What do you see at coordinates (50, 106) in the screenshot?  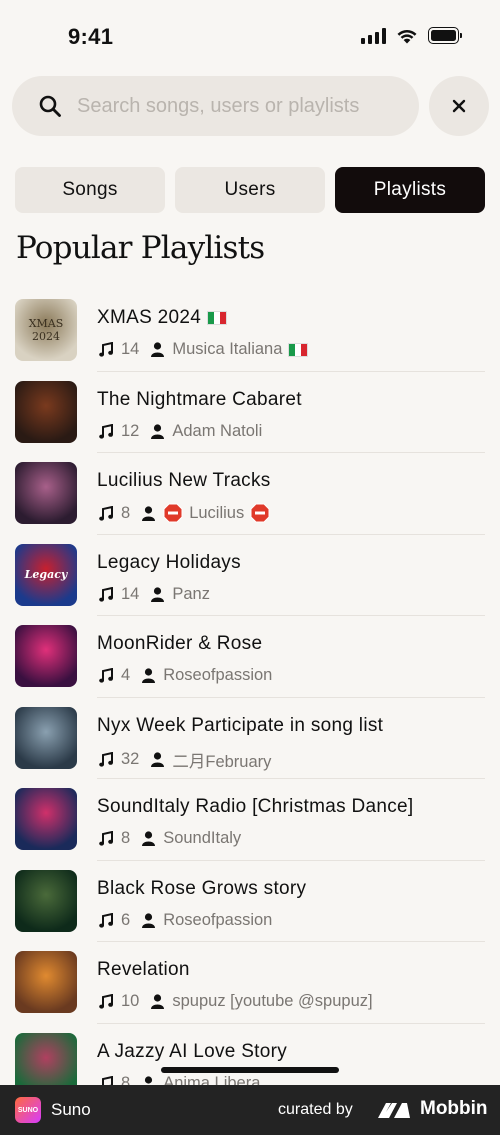 I see `search-icon` at bounding box center [50, 106].